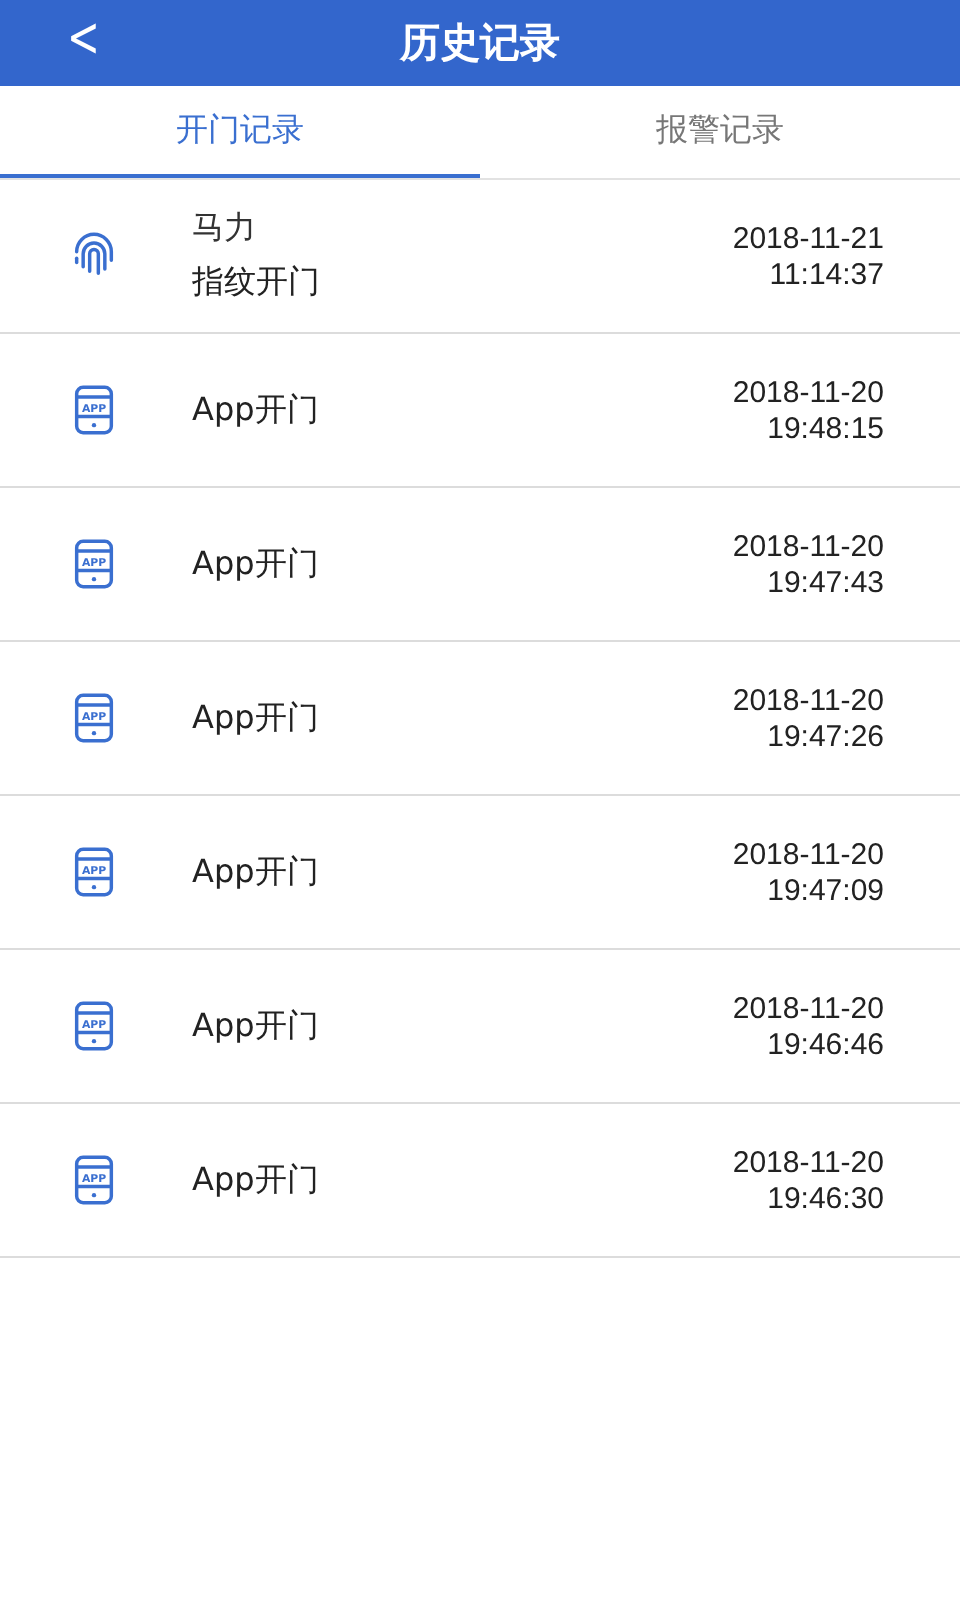 The width and height of the screenshot is (960, 1600). I want to click on user-name: 马力, so click(225, 229).